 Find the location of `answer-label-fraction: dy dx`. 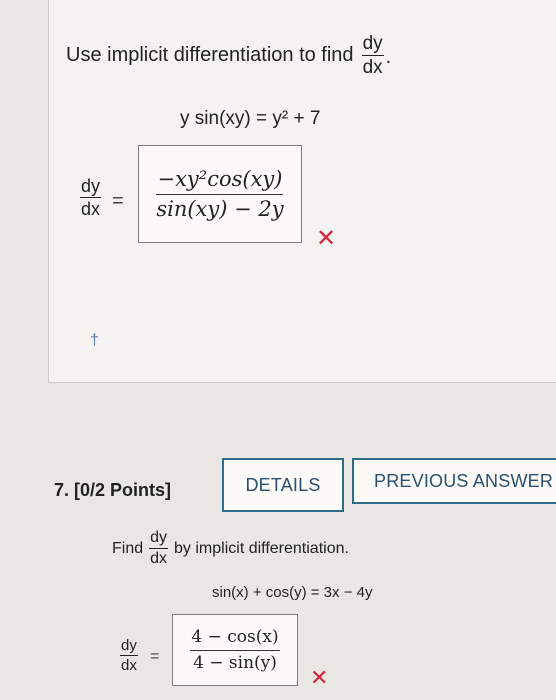

answer-label-fraction: dy dx is located at coordinates (91, 197).